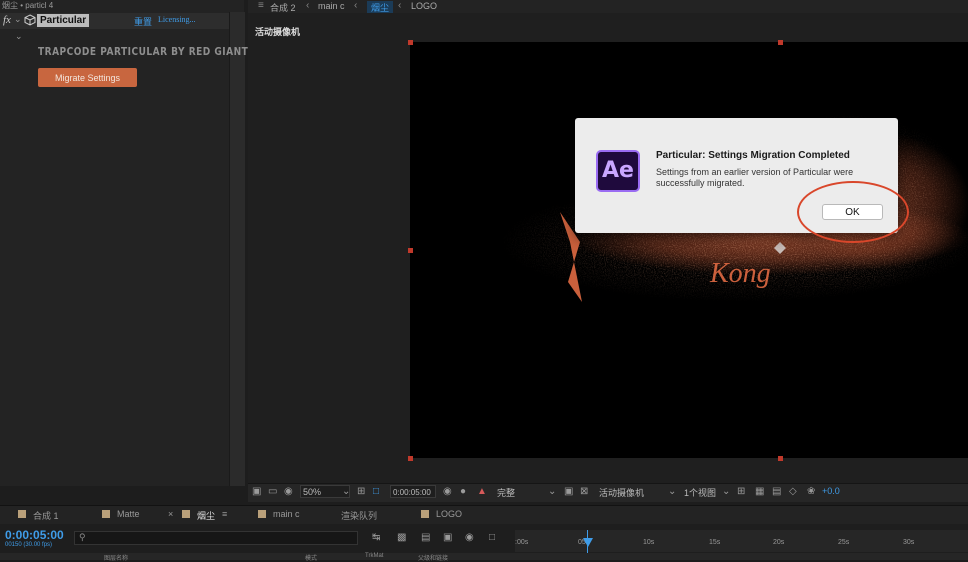 This screenshot has height=562, width=968. Describe the element at coordinates (484, 515) in the screenshot. I see `timeline-tab-bar` at that location.